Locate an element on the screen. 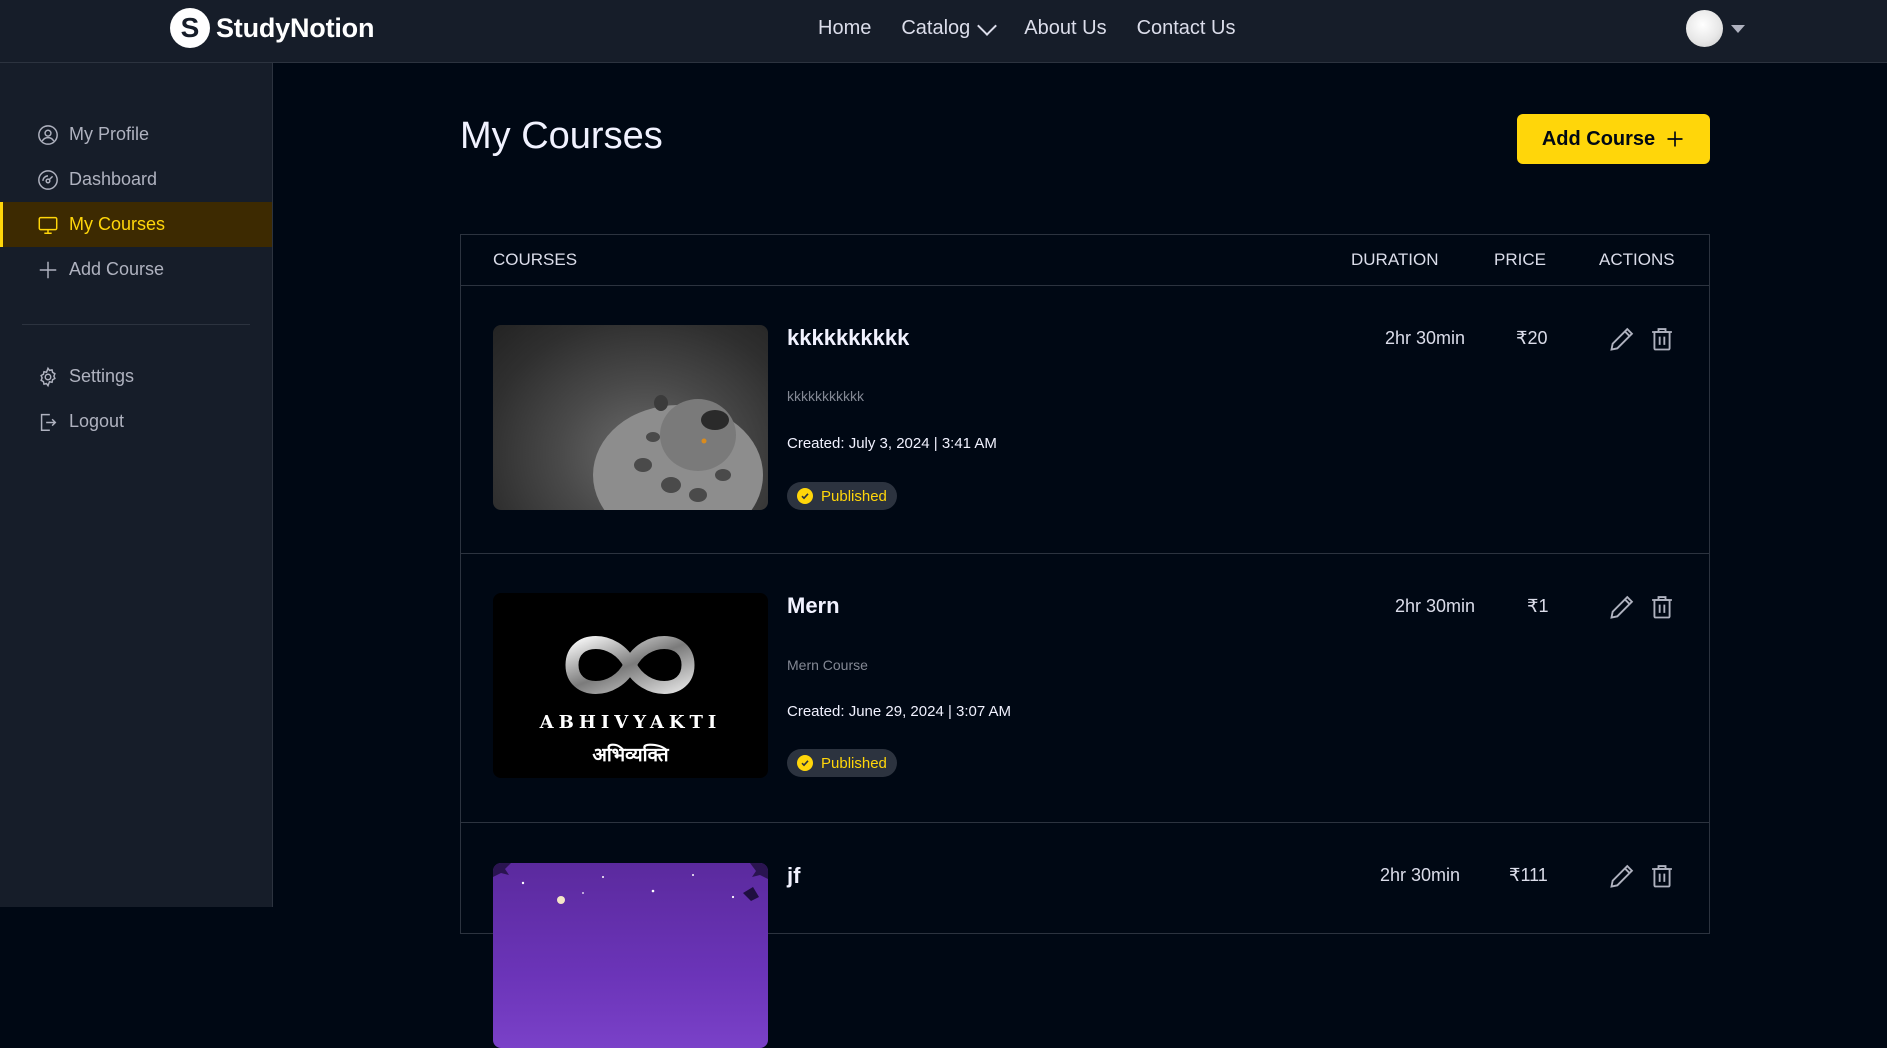 Image resolution: width=1887 pixels, height=1048 pixels. gauge-icon is located at coordinates (48, 179).